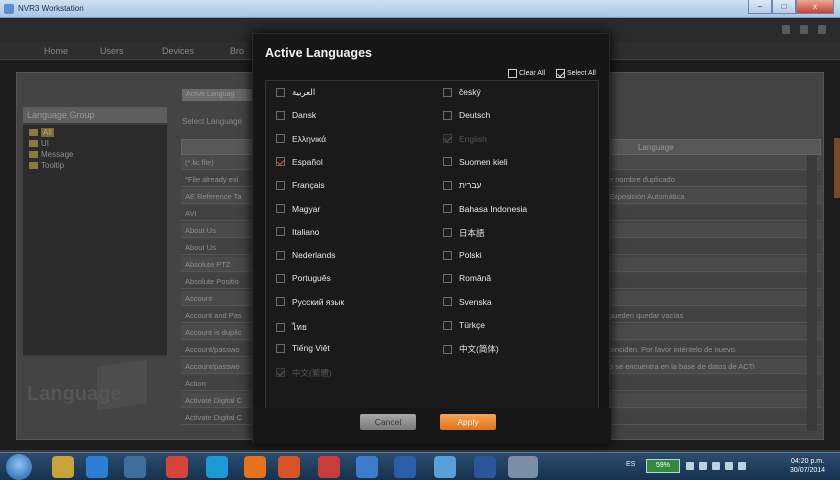 The image size is (840, 480). I want to click on battery-indicator: 59%, so click(663, 466).